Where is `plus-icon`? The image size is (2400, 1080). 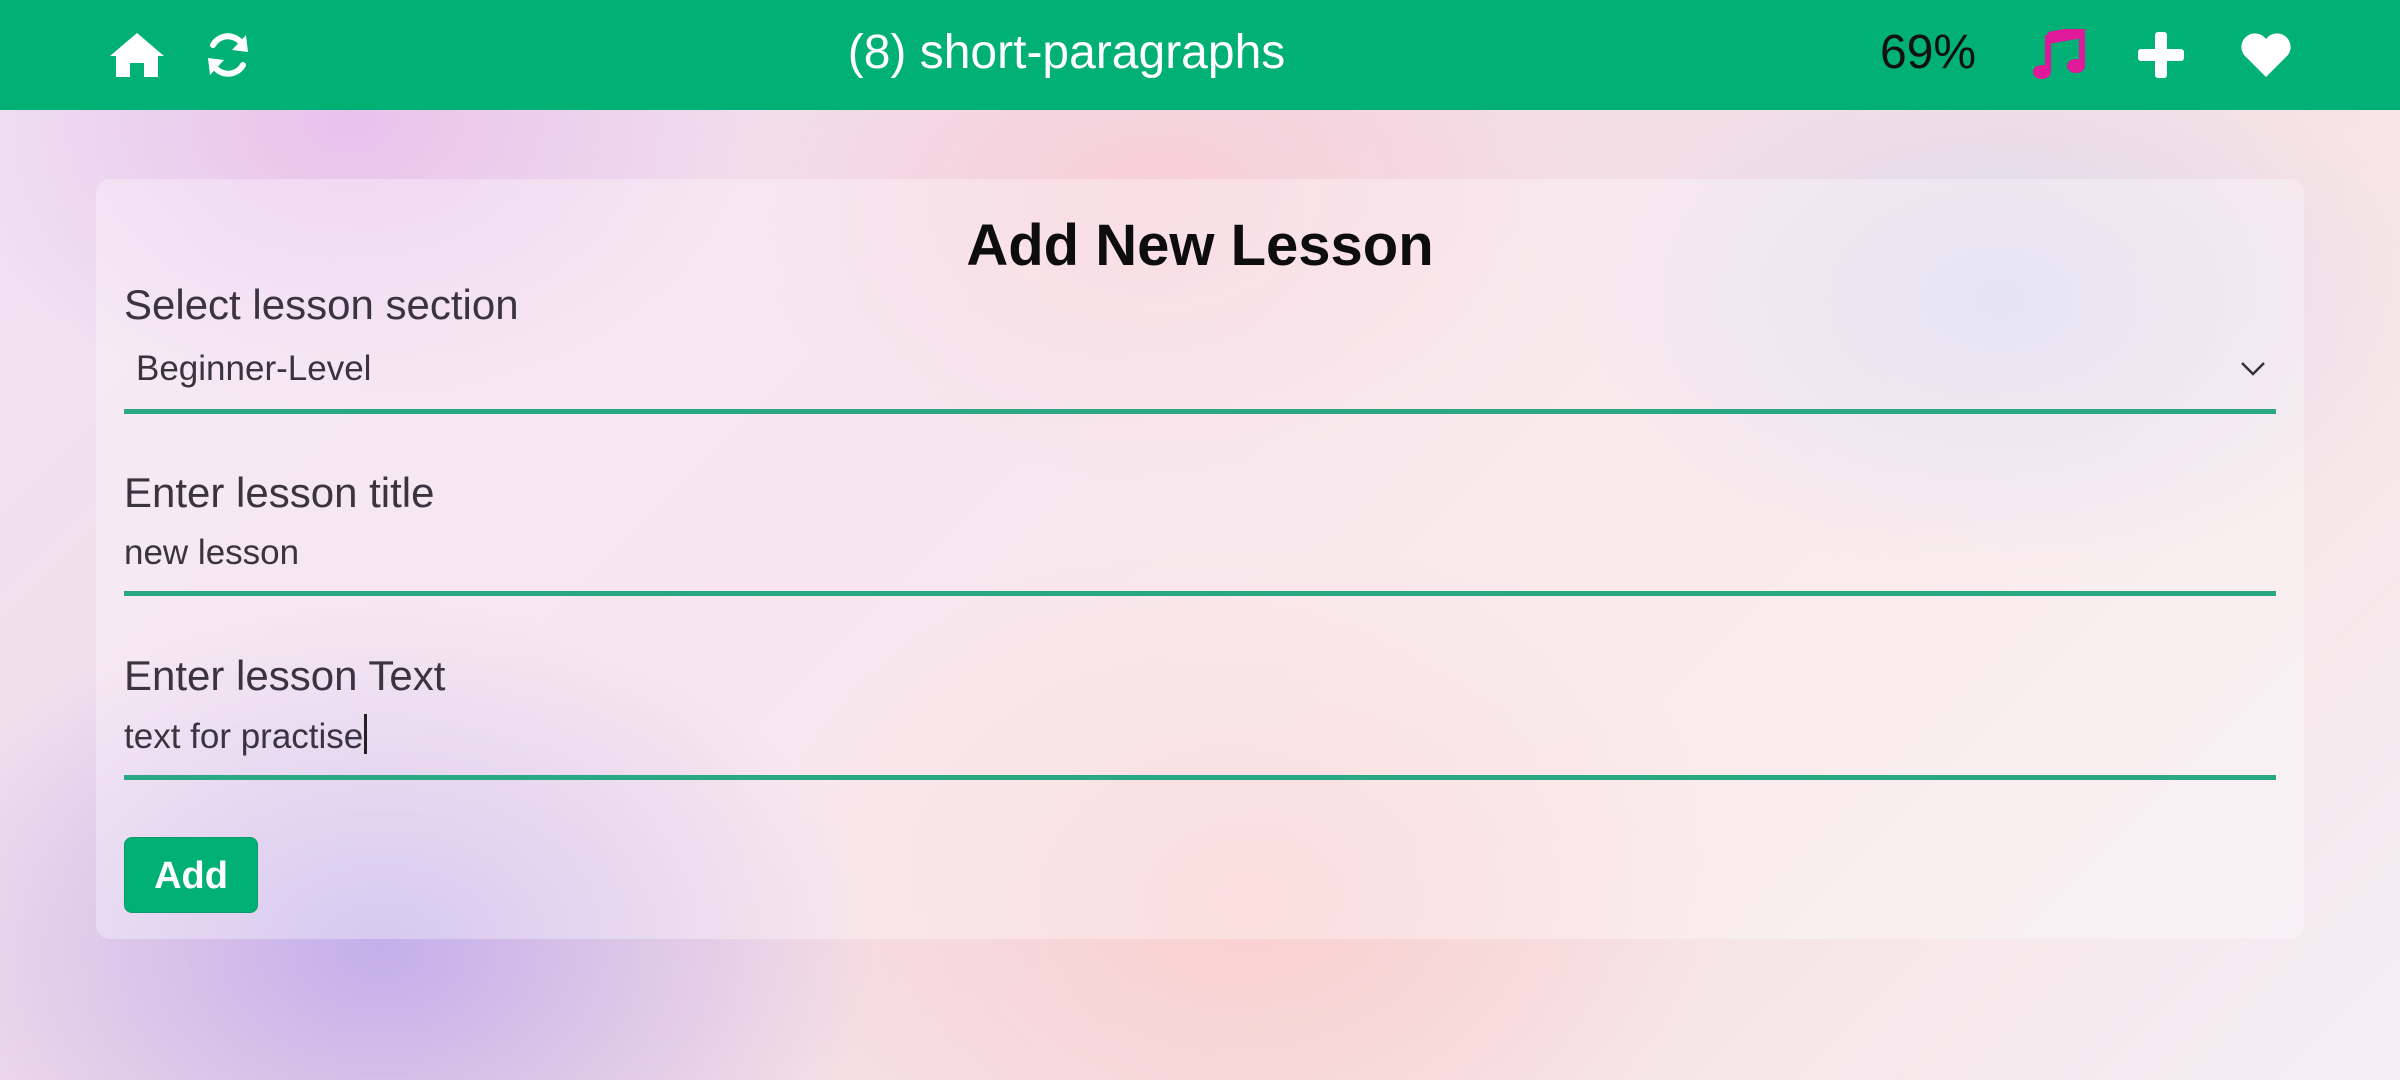 plus-icon is located at coordinates (2161, 55).